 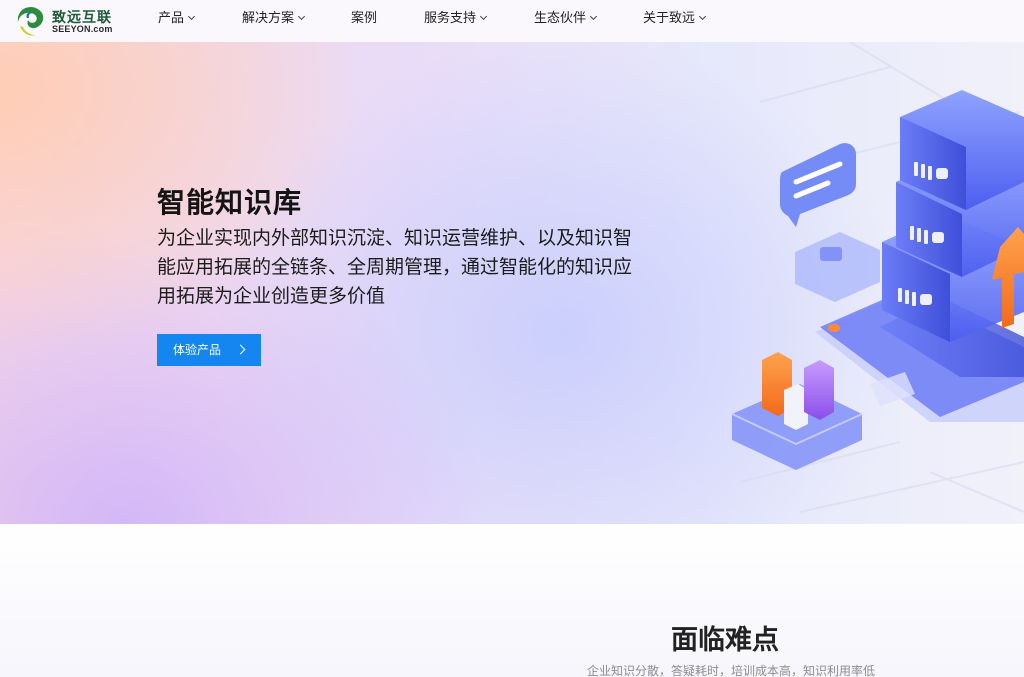 I want to click on nav-item-label: 服务支持, so click(x=450, y=18).